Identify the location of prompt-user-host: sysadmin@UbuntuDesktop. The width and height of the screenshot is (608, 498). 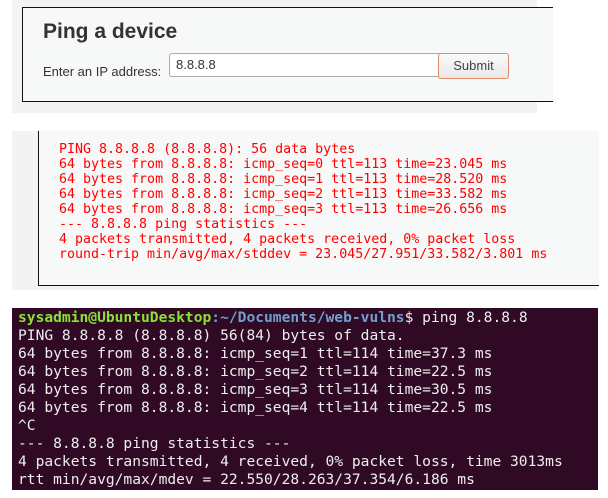
(115, 317).